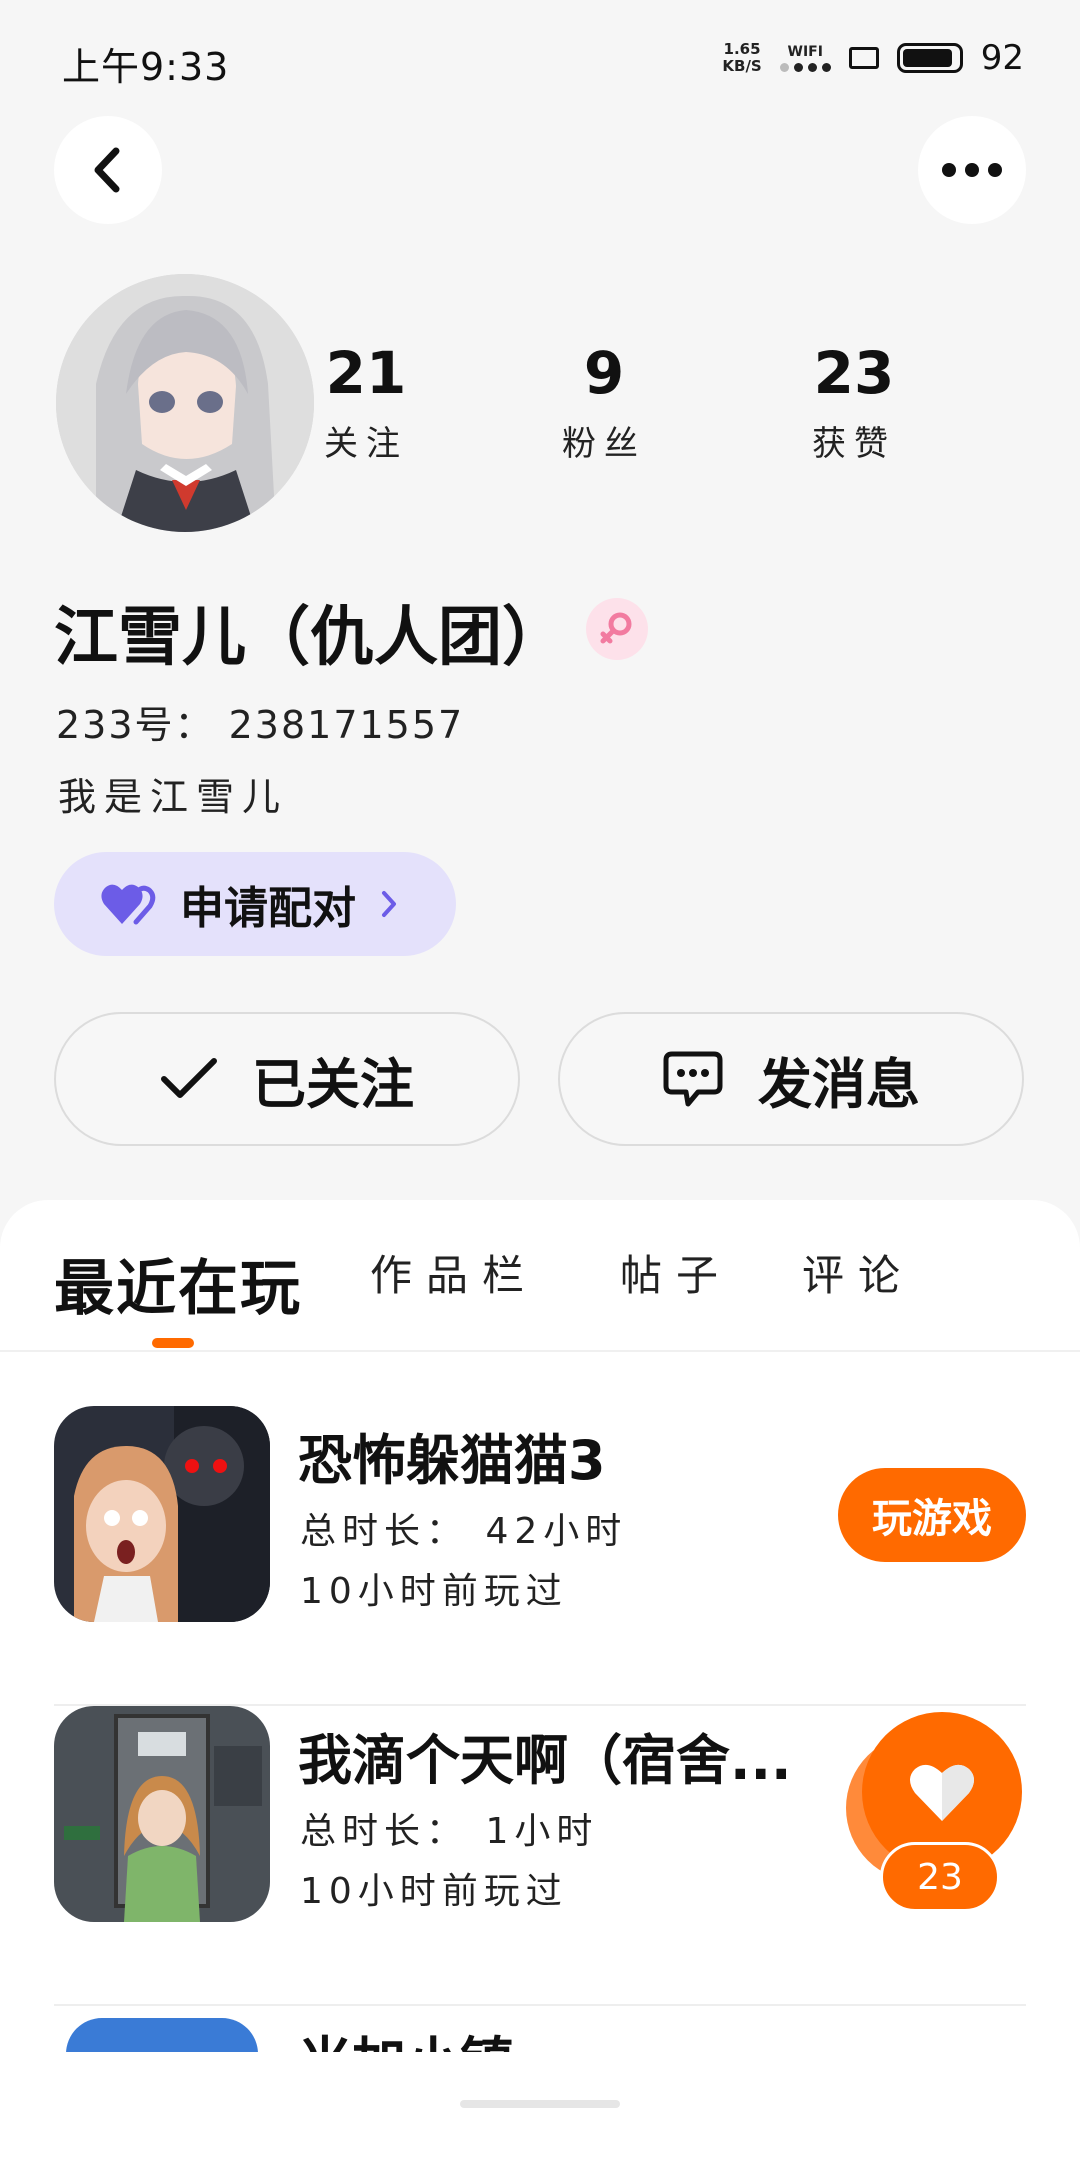  I want to click on more-button, so click(972, 170).